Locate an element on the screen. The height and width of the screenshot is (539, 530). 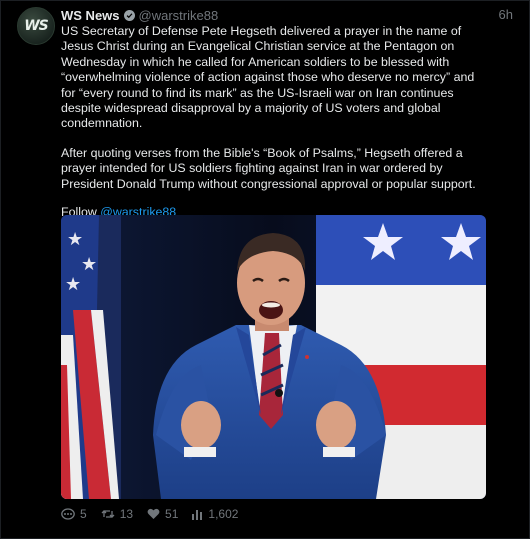
verified-badge-icon is located at coordinates (129, 15).